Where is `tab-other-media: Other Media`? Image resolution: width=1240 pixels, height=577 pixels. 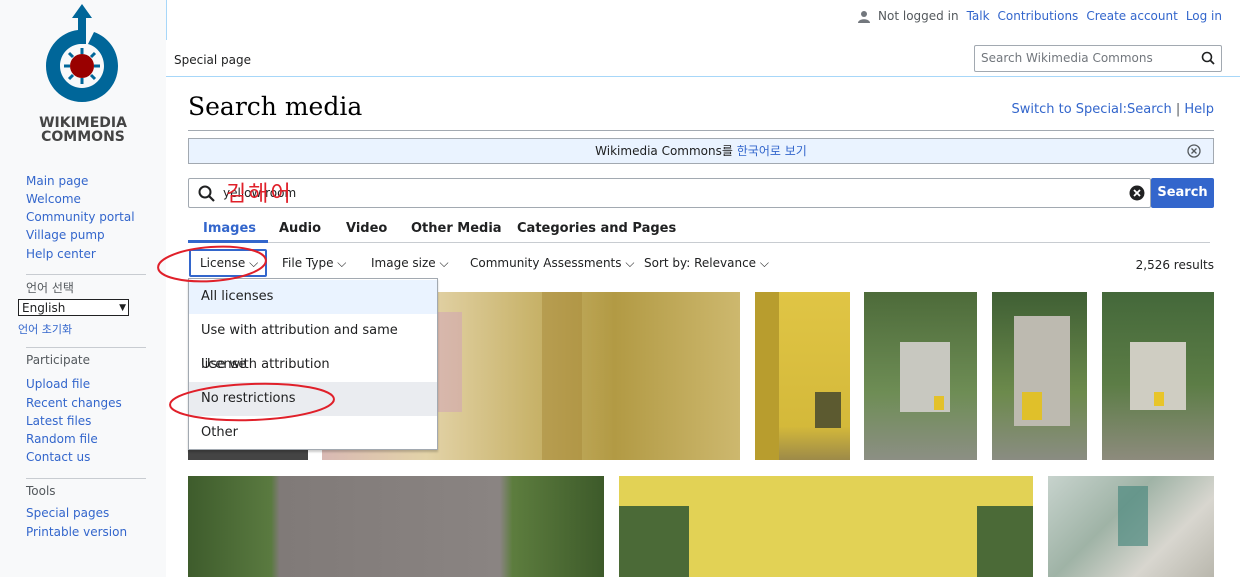 tab-other-media: Other Media is located at coordinates (456, 228).